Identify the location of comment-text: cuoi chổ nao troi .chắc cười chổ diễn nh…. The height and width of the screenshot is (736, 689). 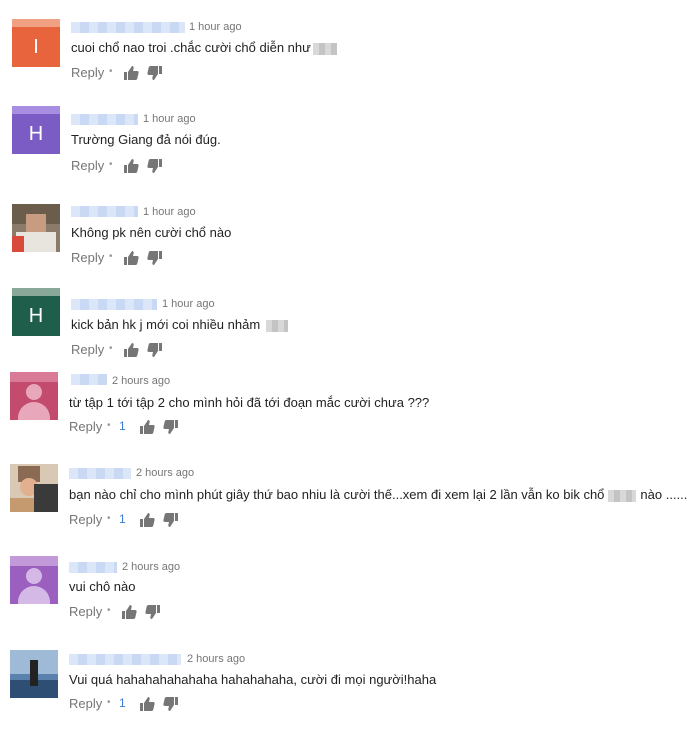
(204, 47).